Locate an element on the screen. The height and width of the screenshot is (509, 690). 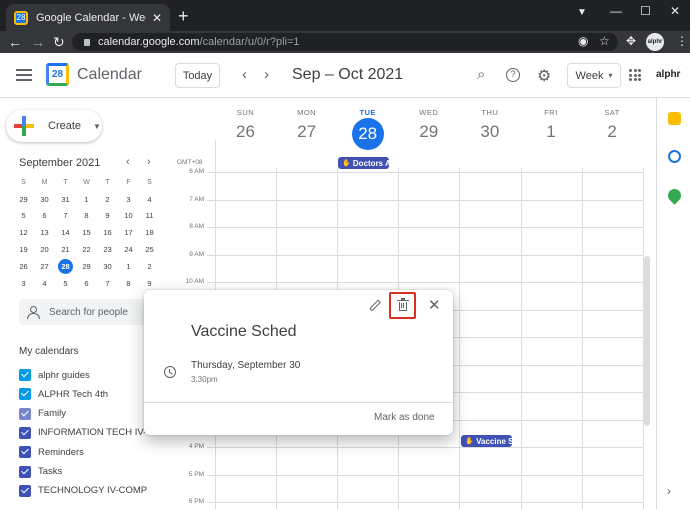
new-tab-button: + is located at coordinates (183, 16).